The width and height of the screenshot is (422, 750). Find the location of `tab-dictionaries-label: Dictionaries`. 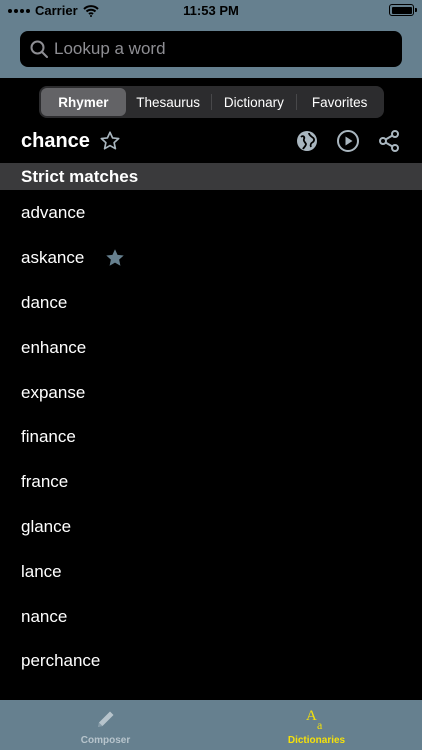

tab-dictionaries-label: Dictionaries is located at coordinates (316, 740).